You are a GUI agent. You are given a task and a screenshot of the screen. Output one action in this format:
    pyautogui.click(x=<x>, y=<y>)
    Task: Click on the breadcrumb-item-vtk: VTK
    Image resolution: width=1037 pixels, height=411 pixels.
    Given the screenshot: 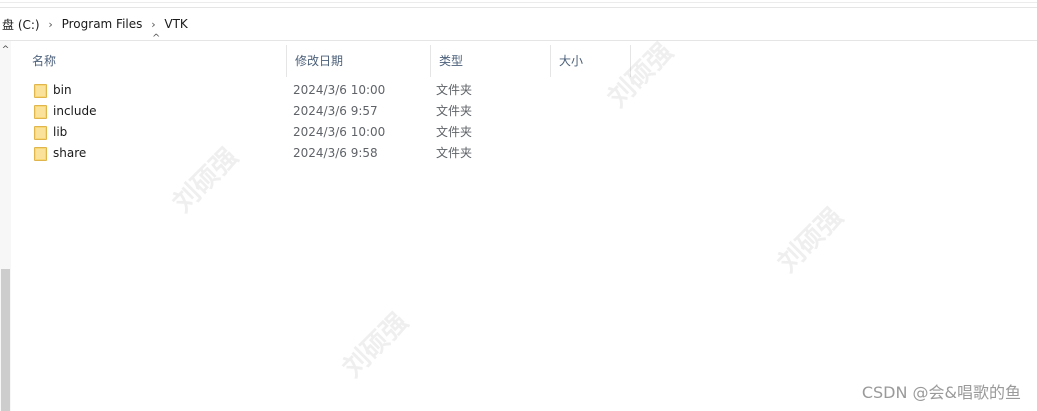 What is the action you would take?
    pyautogui.click(x=175, y=24)
    